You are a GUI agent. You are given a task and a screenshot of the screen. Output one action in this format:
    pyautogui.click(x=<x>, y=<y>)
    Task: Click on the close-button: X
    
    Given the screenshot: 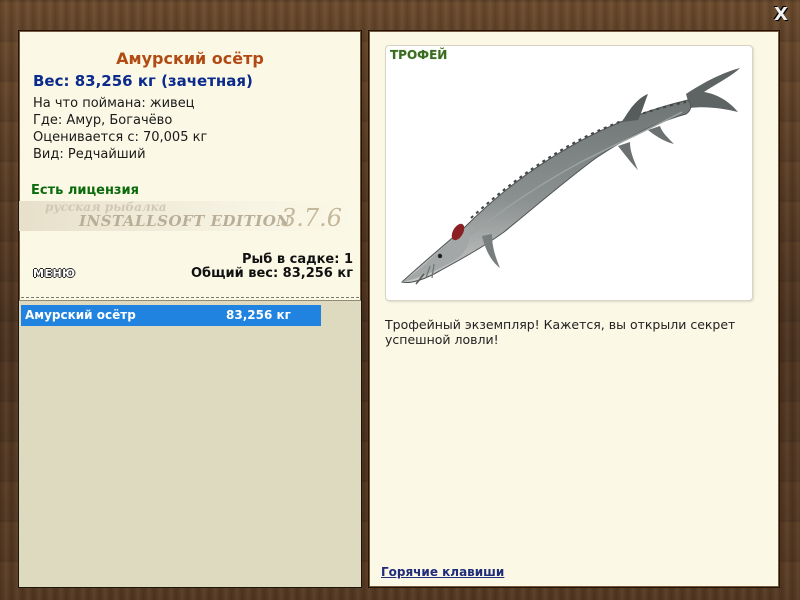 What is the action you would take?
    pyautogui.click(x=781, y=15)
    